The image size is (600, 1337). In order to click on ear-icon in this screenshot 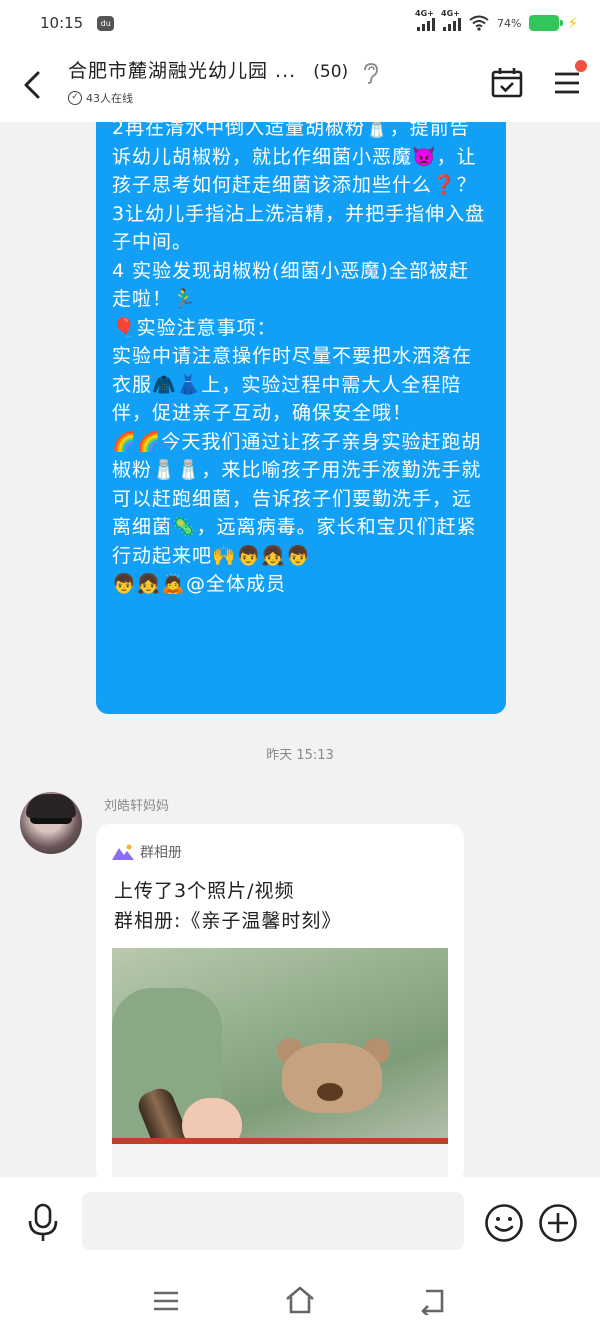, I will do `click(371, 73)`.